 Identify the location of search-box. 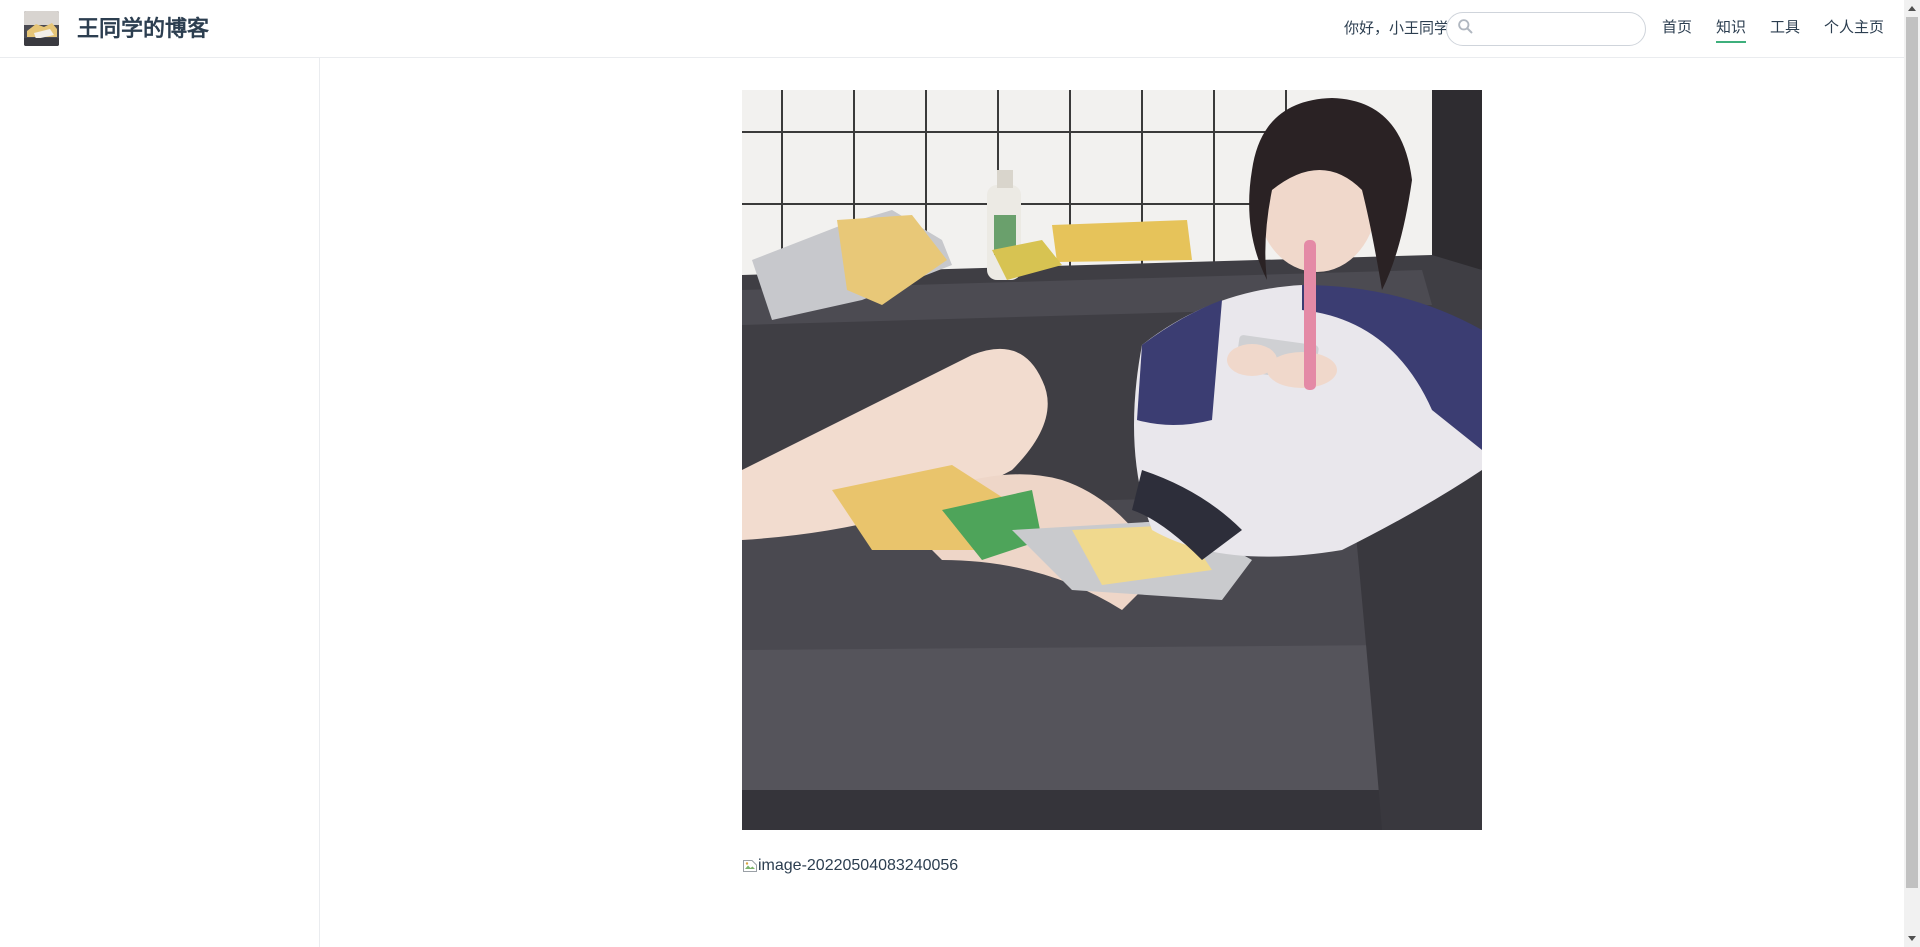
(1546, 29).